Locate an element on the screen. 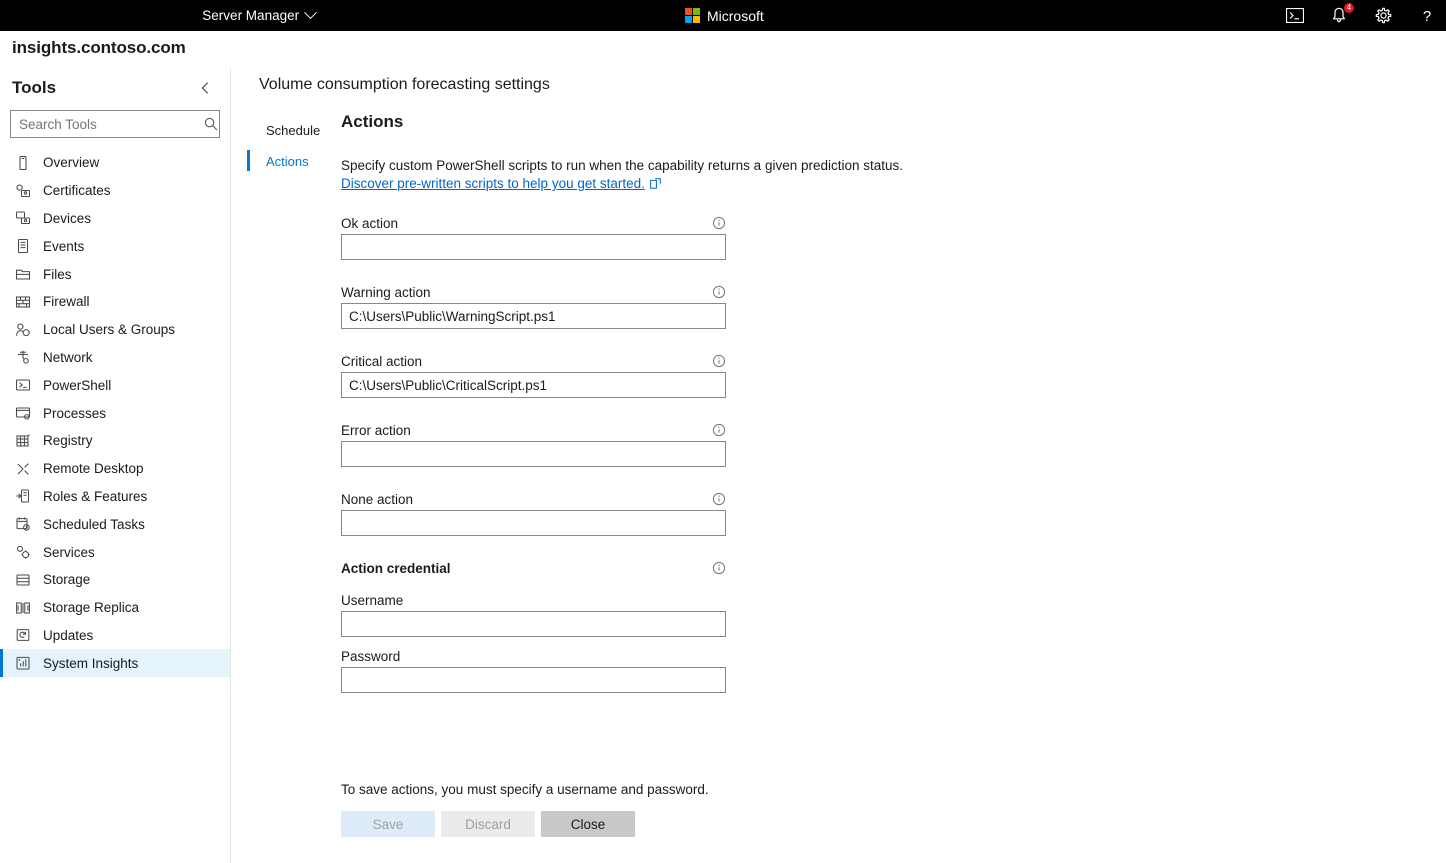 The image size is (1446, 863). sidebar-item-label: PowerShell is located at coordinates (77, 385).